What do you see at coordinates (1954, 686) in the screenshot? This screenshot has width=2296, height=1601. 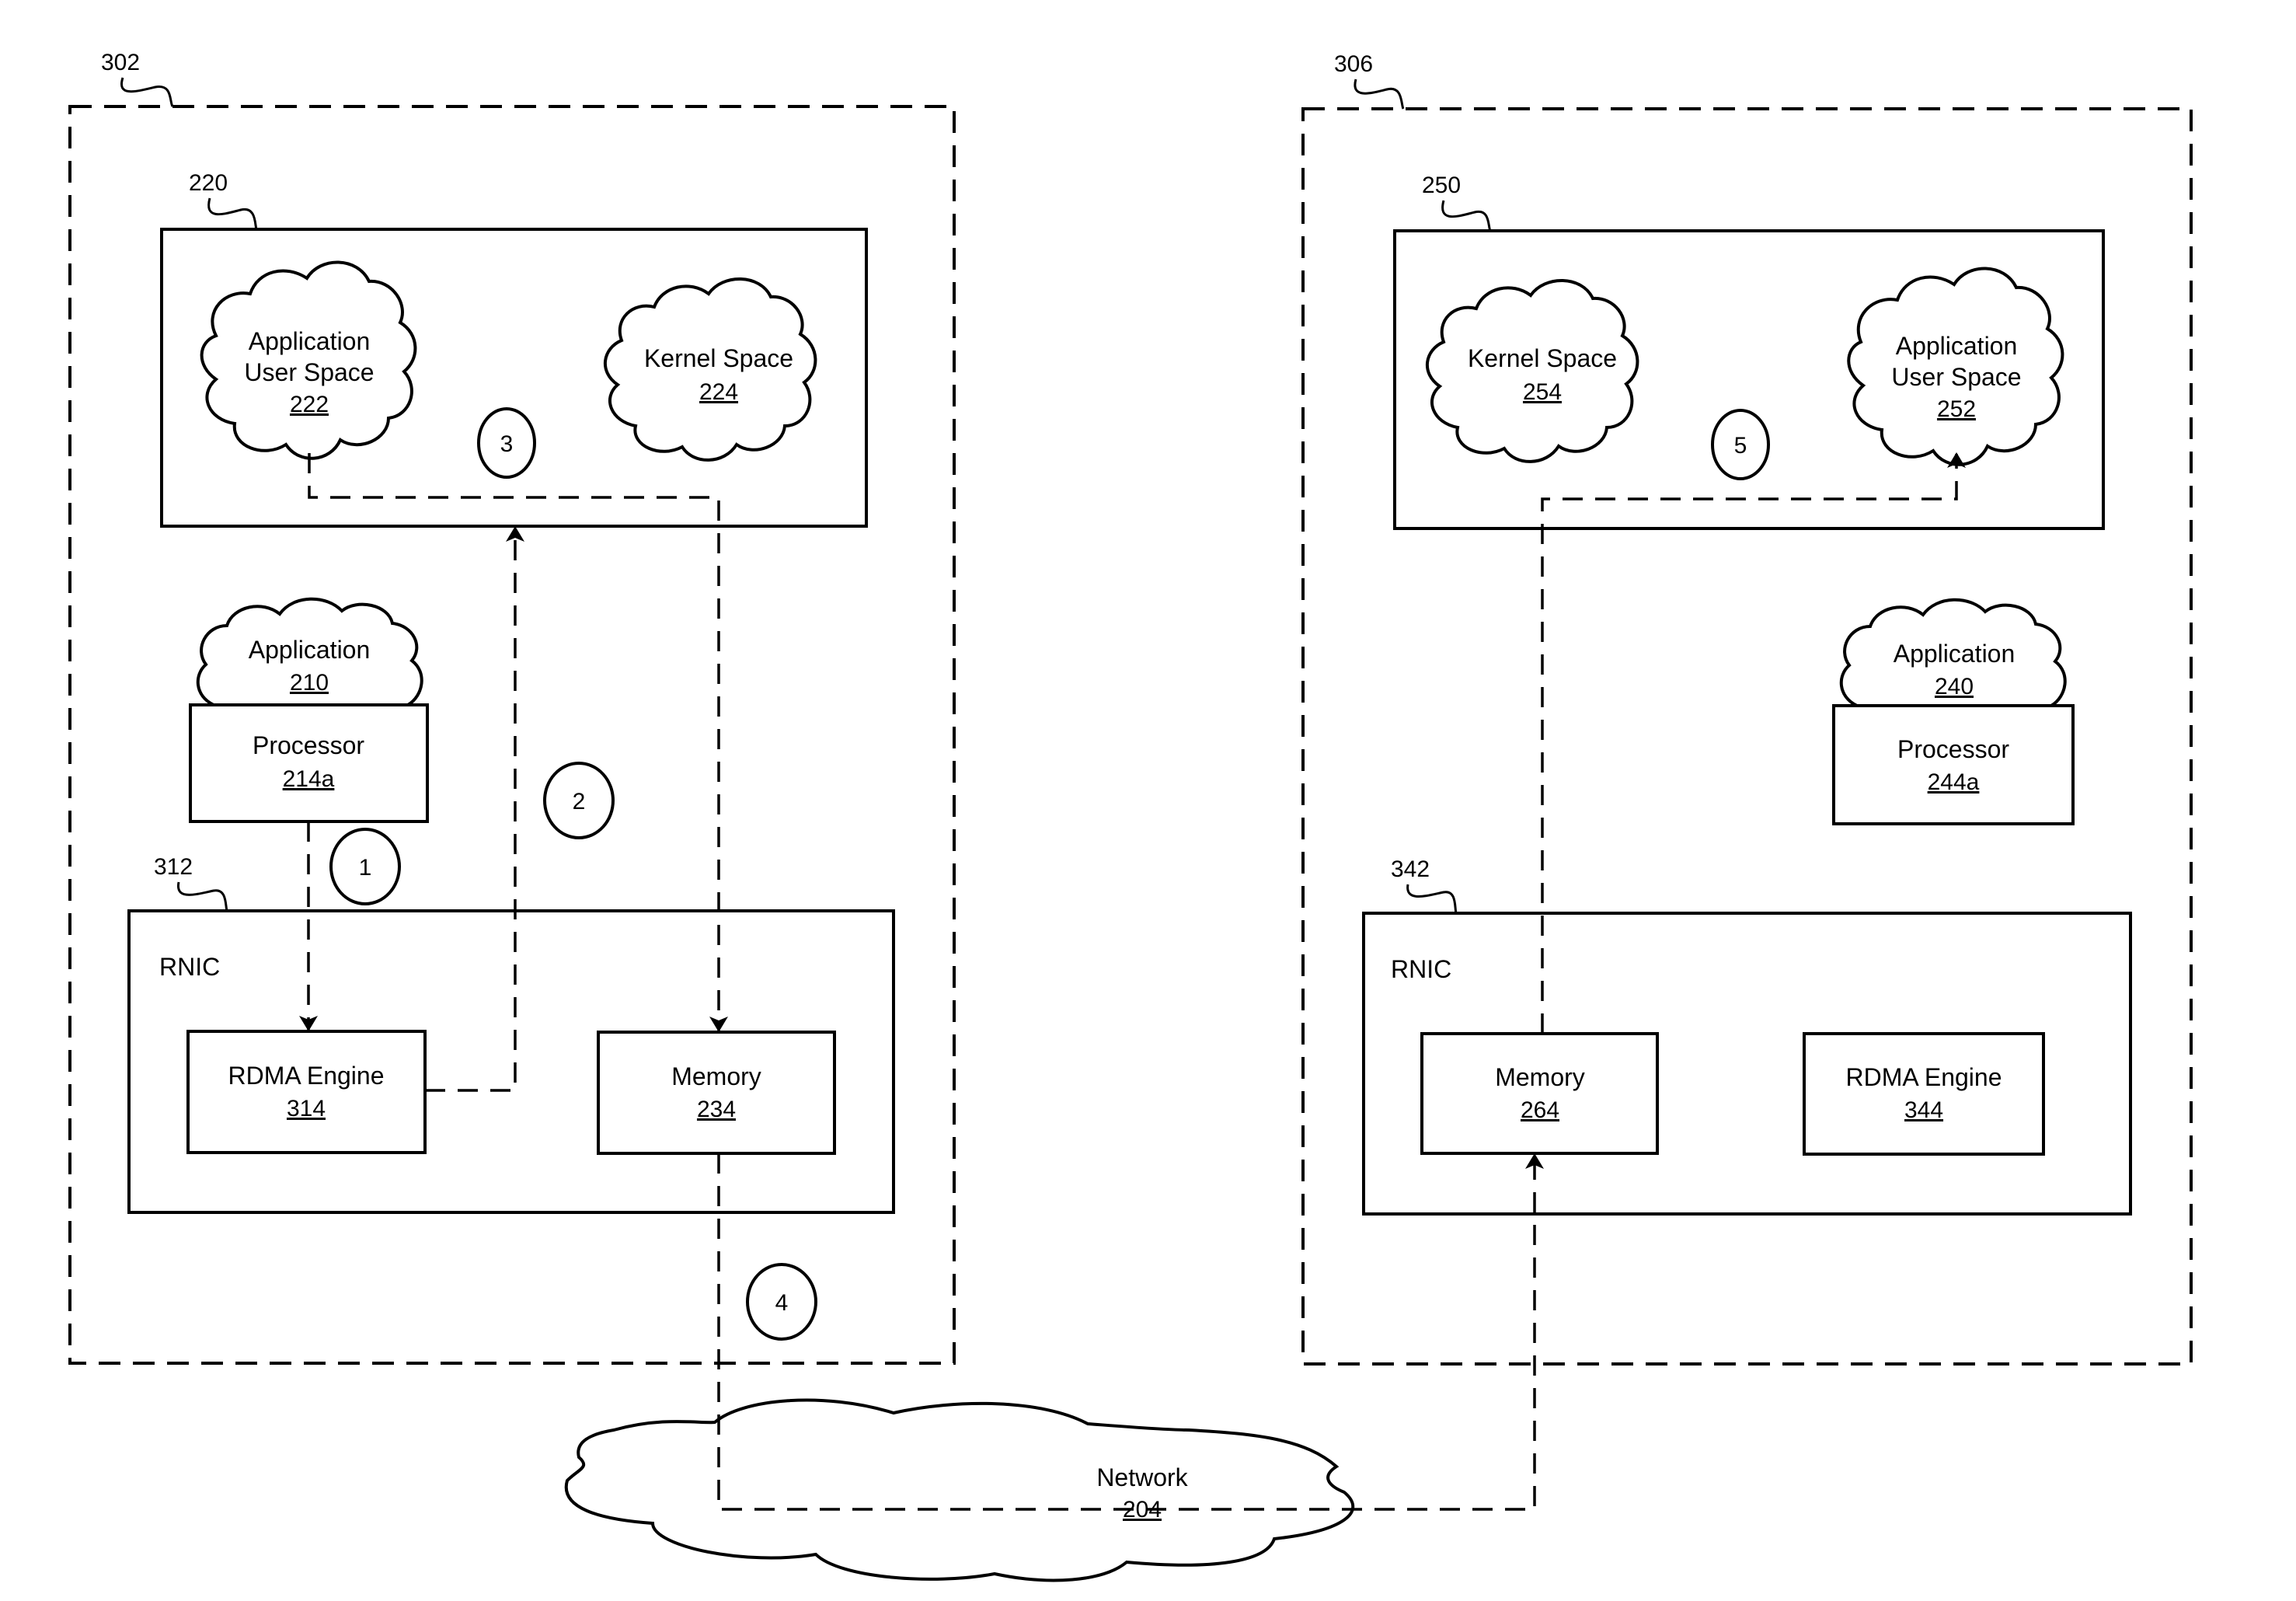 I see `cloud-ref: 240` at bounding box center [1954, 686].